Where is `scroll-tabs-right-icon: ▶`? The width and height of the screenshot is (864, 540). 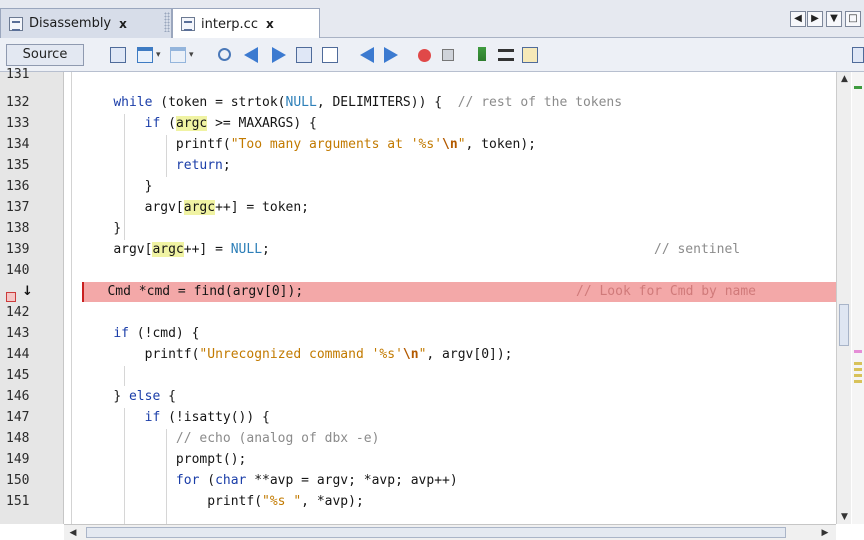
scroll-tabs-right-icon: ▶ is located at coordinates (815, 19).